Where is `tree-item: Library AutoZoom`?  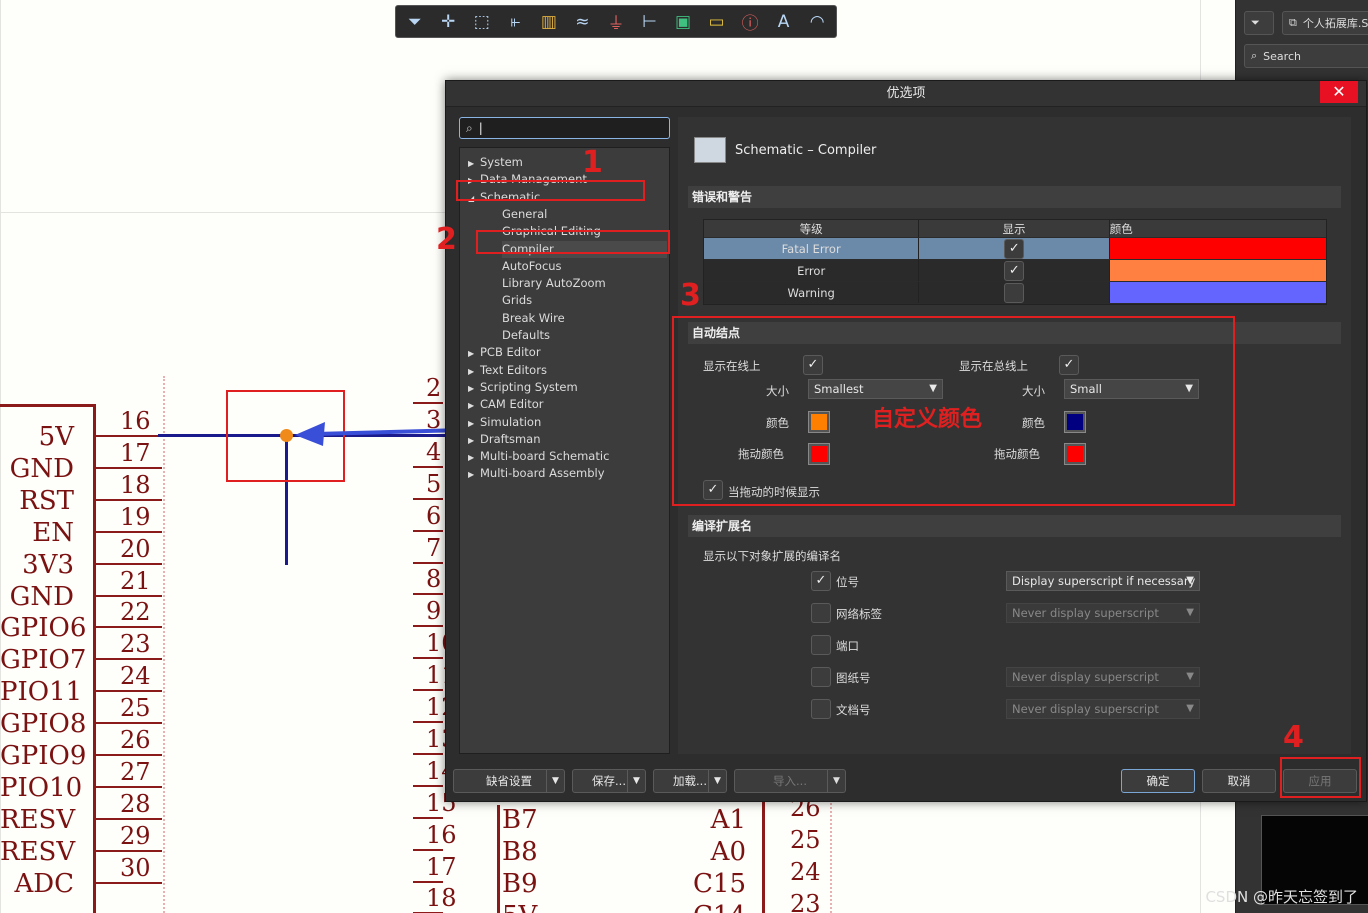
tree-item: Library AutoZoom is located at coordinates (554, 283).